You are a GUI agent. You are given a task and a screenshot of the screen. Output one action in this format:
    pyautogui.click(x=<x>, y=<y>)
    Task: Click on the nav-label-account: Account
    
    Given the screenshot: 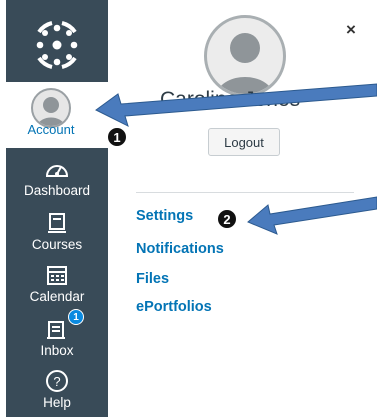 What is the action you would take?
    pyautogui.click(x=51, y=129)
    